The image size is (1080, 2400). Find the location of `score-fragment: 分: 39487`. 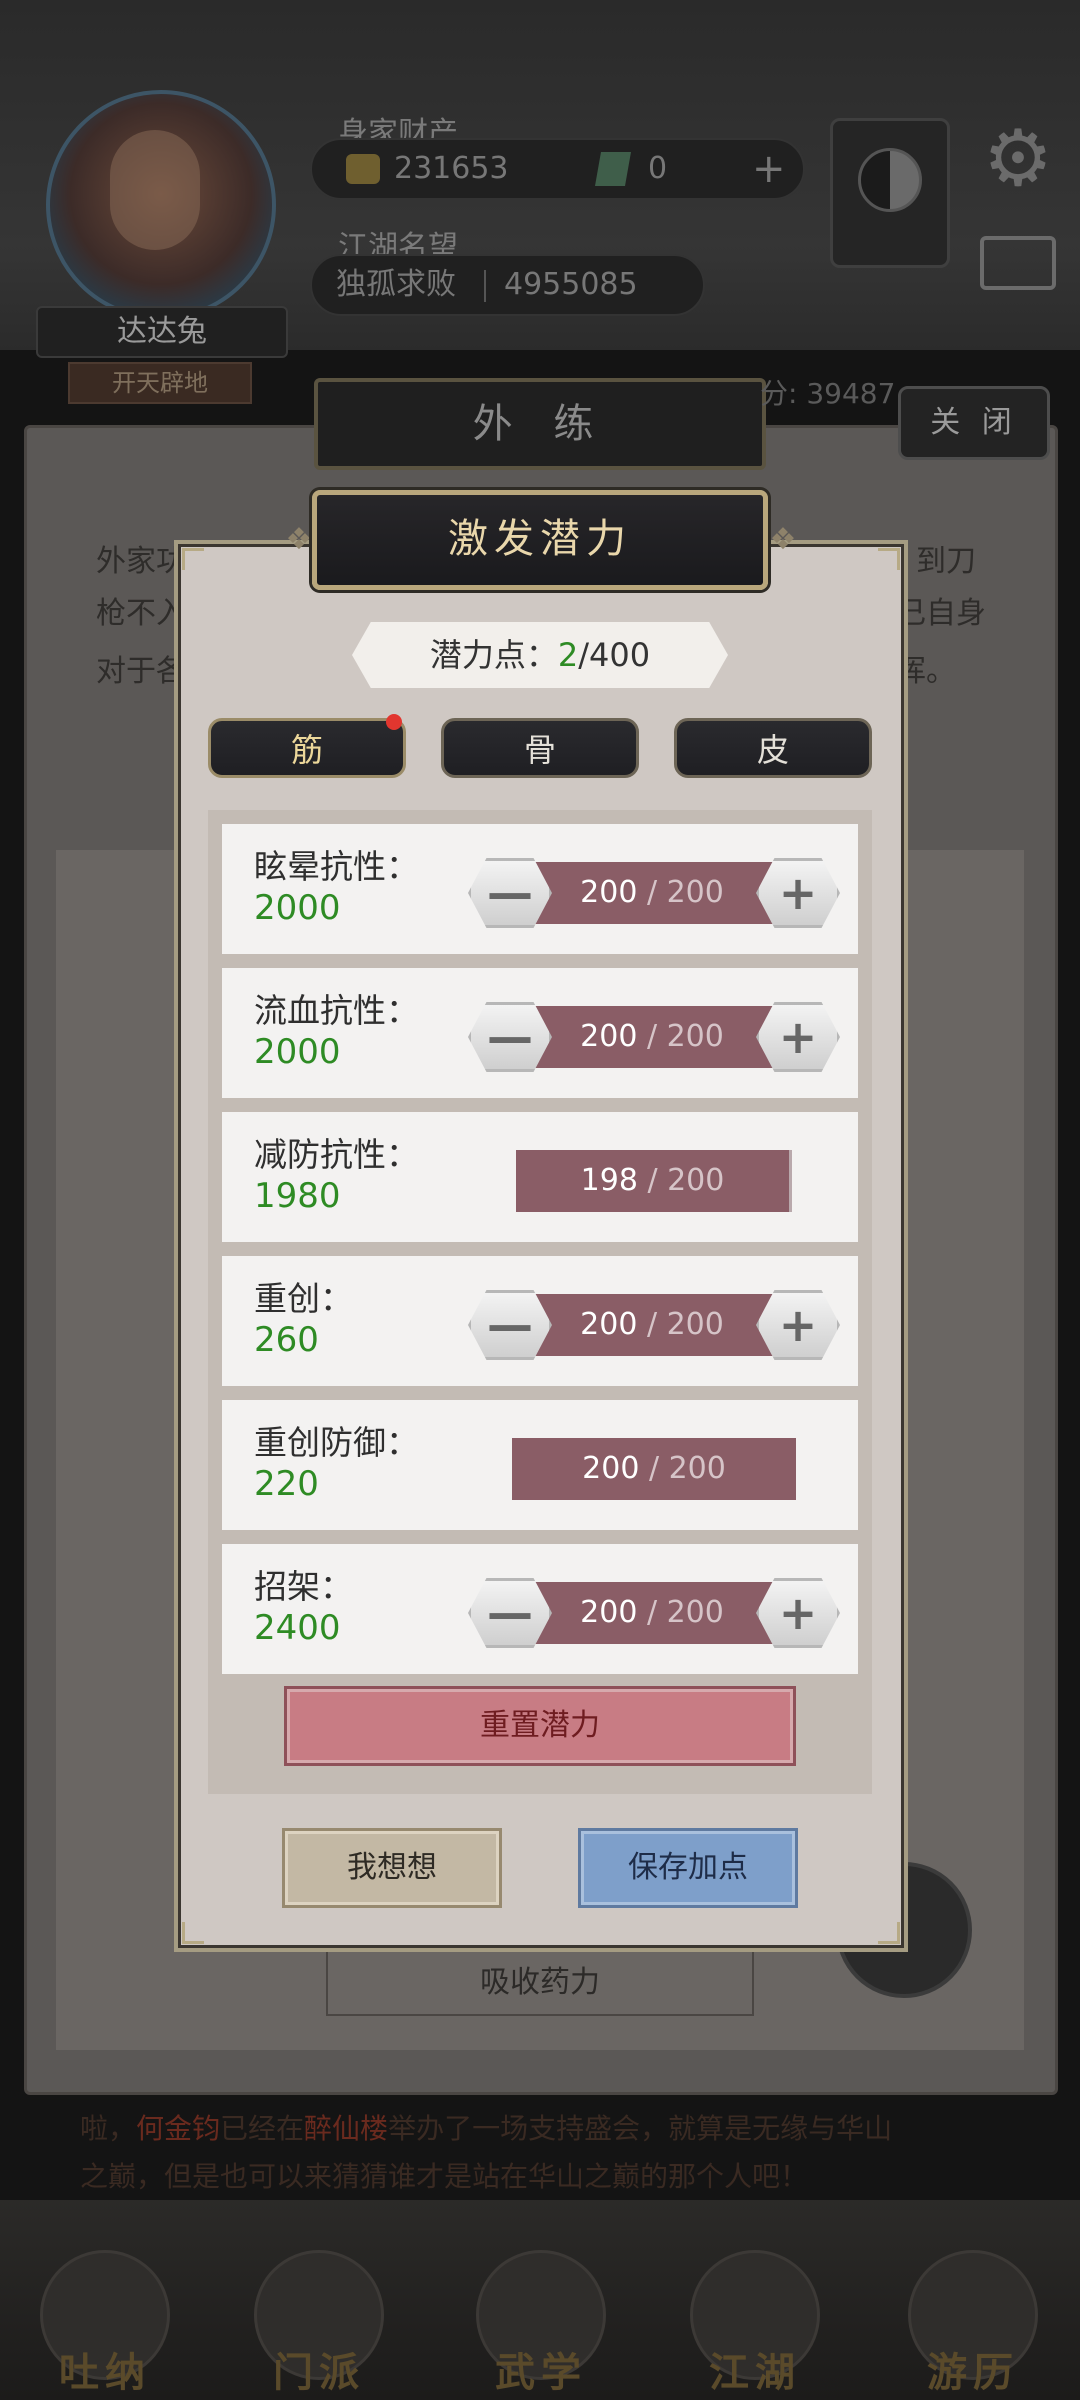

score-fragment: 分: 39487 is located at coordinates (828, 393).